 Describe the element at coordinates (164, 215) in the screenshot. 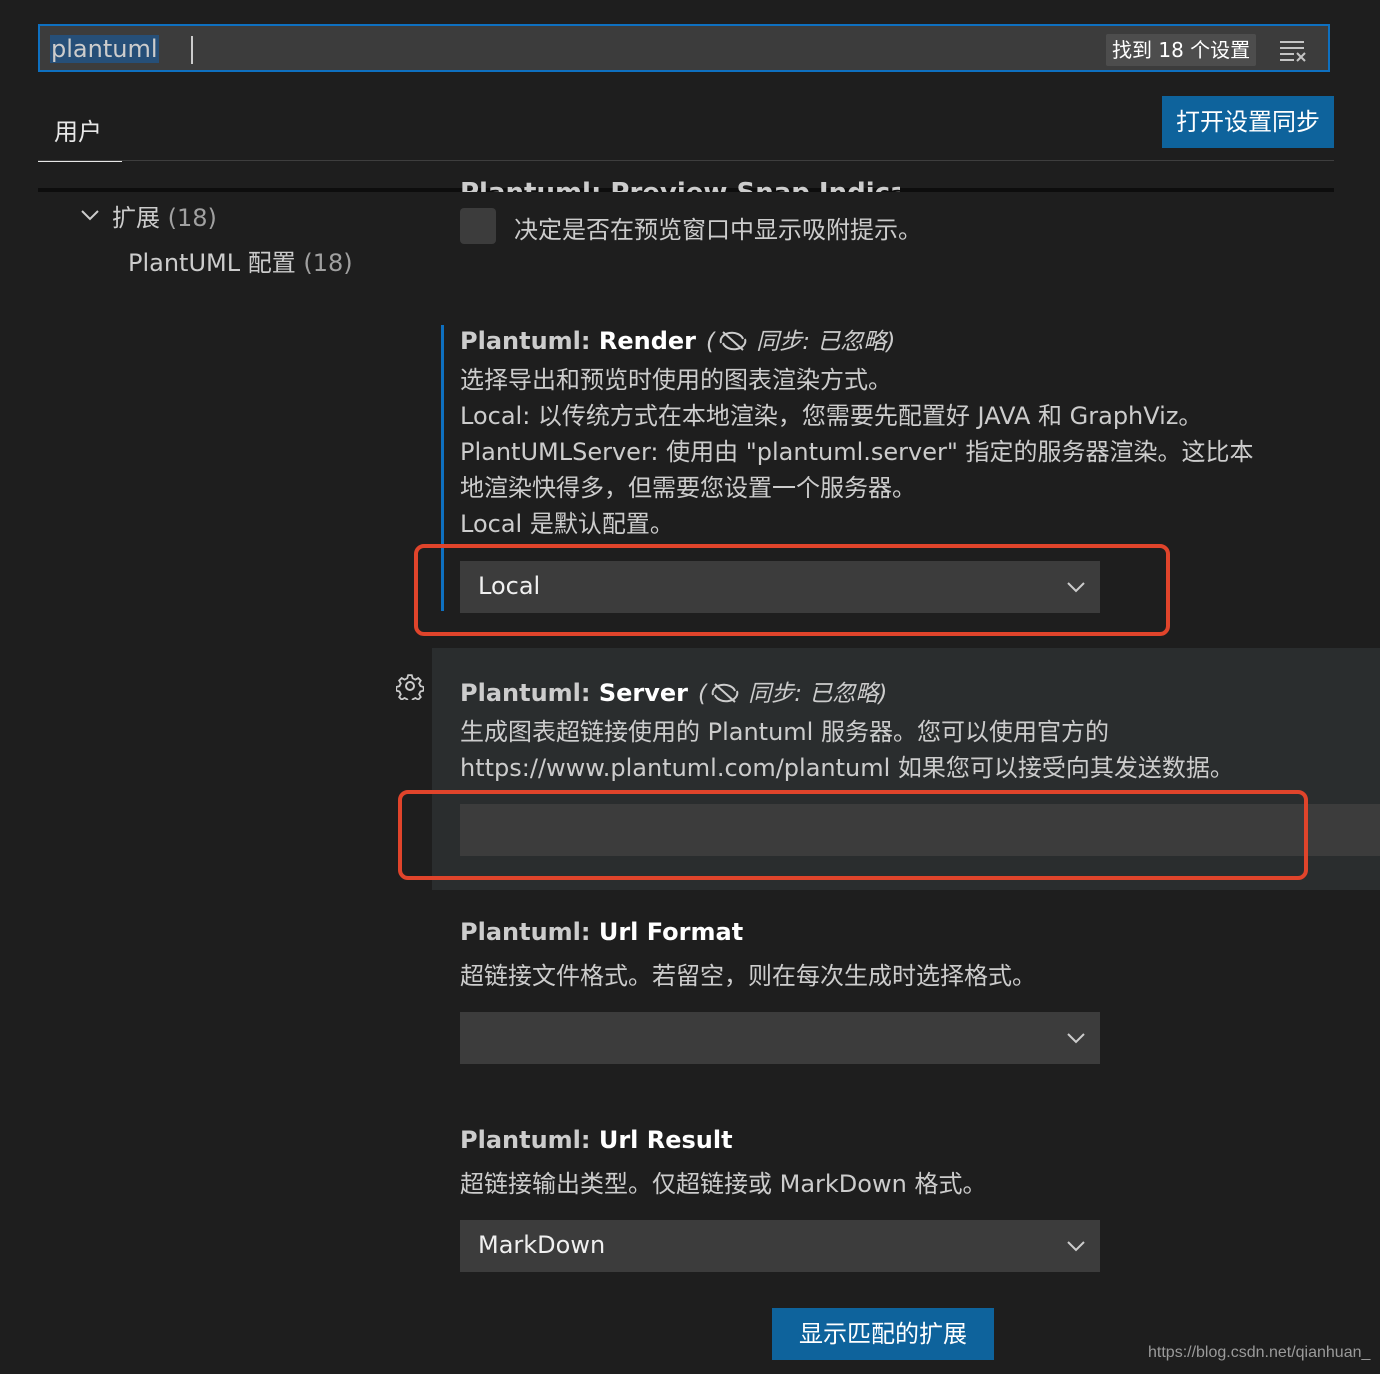

I see `toc-item-extensions: 扩展 (18)` at that location.